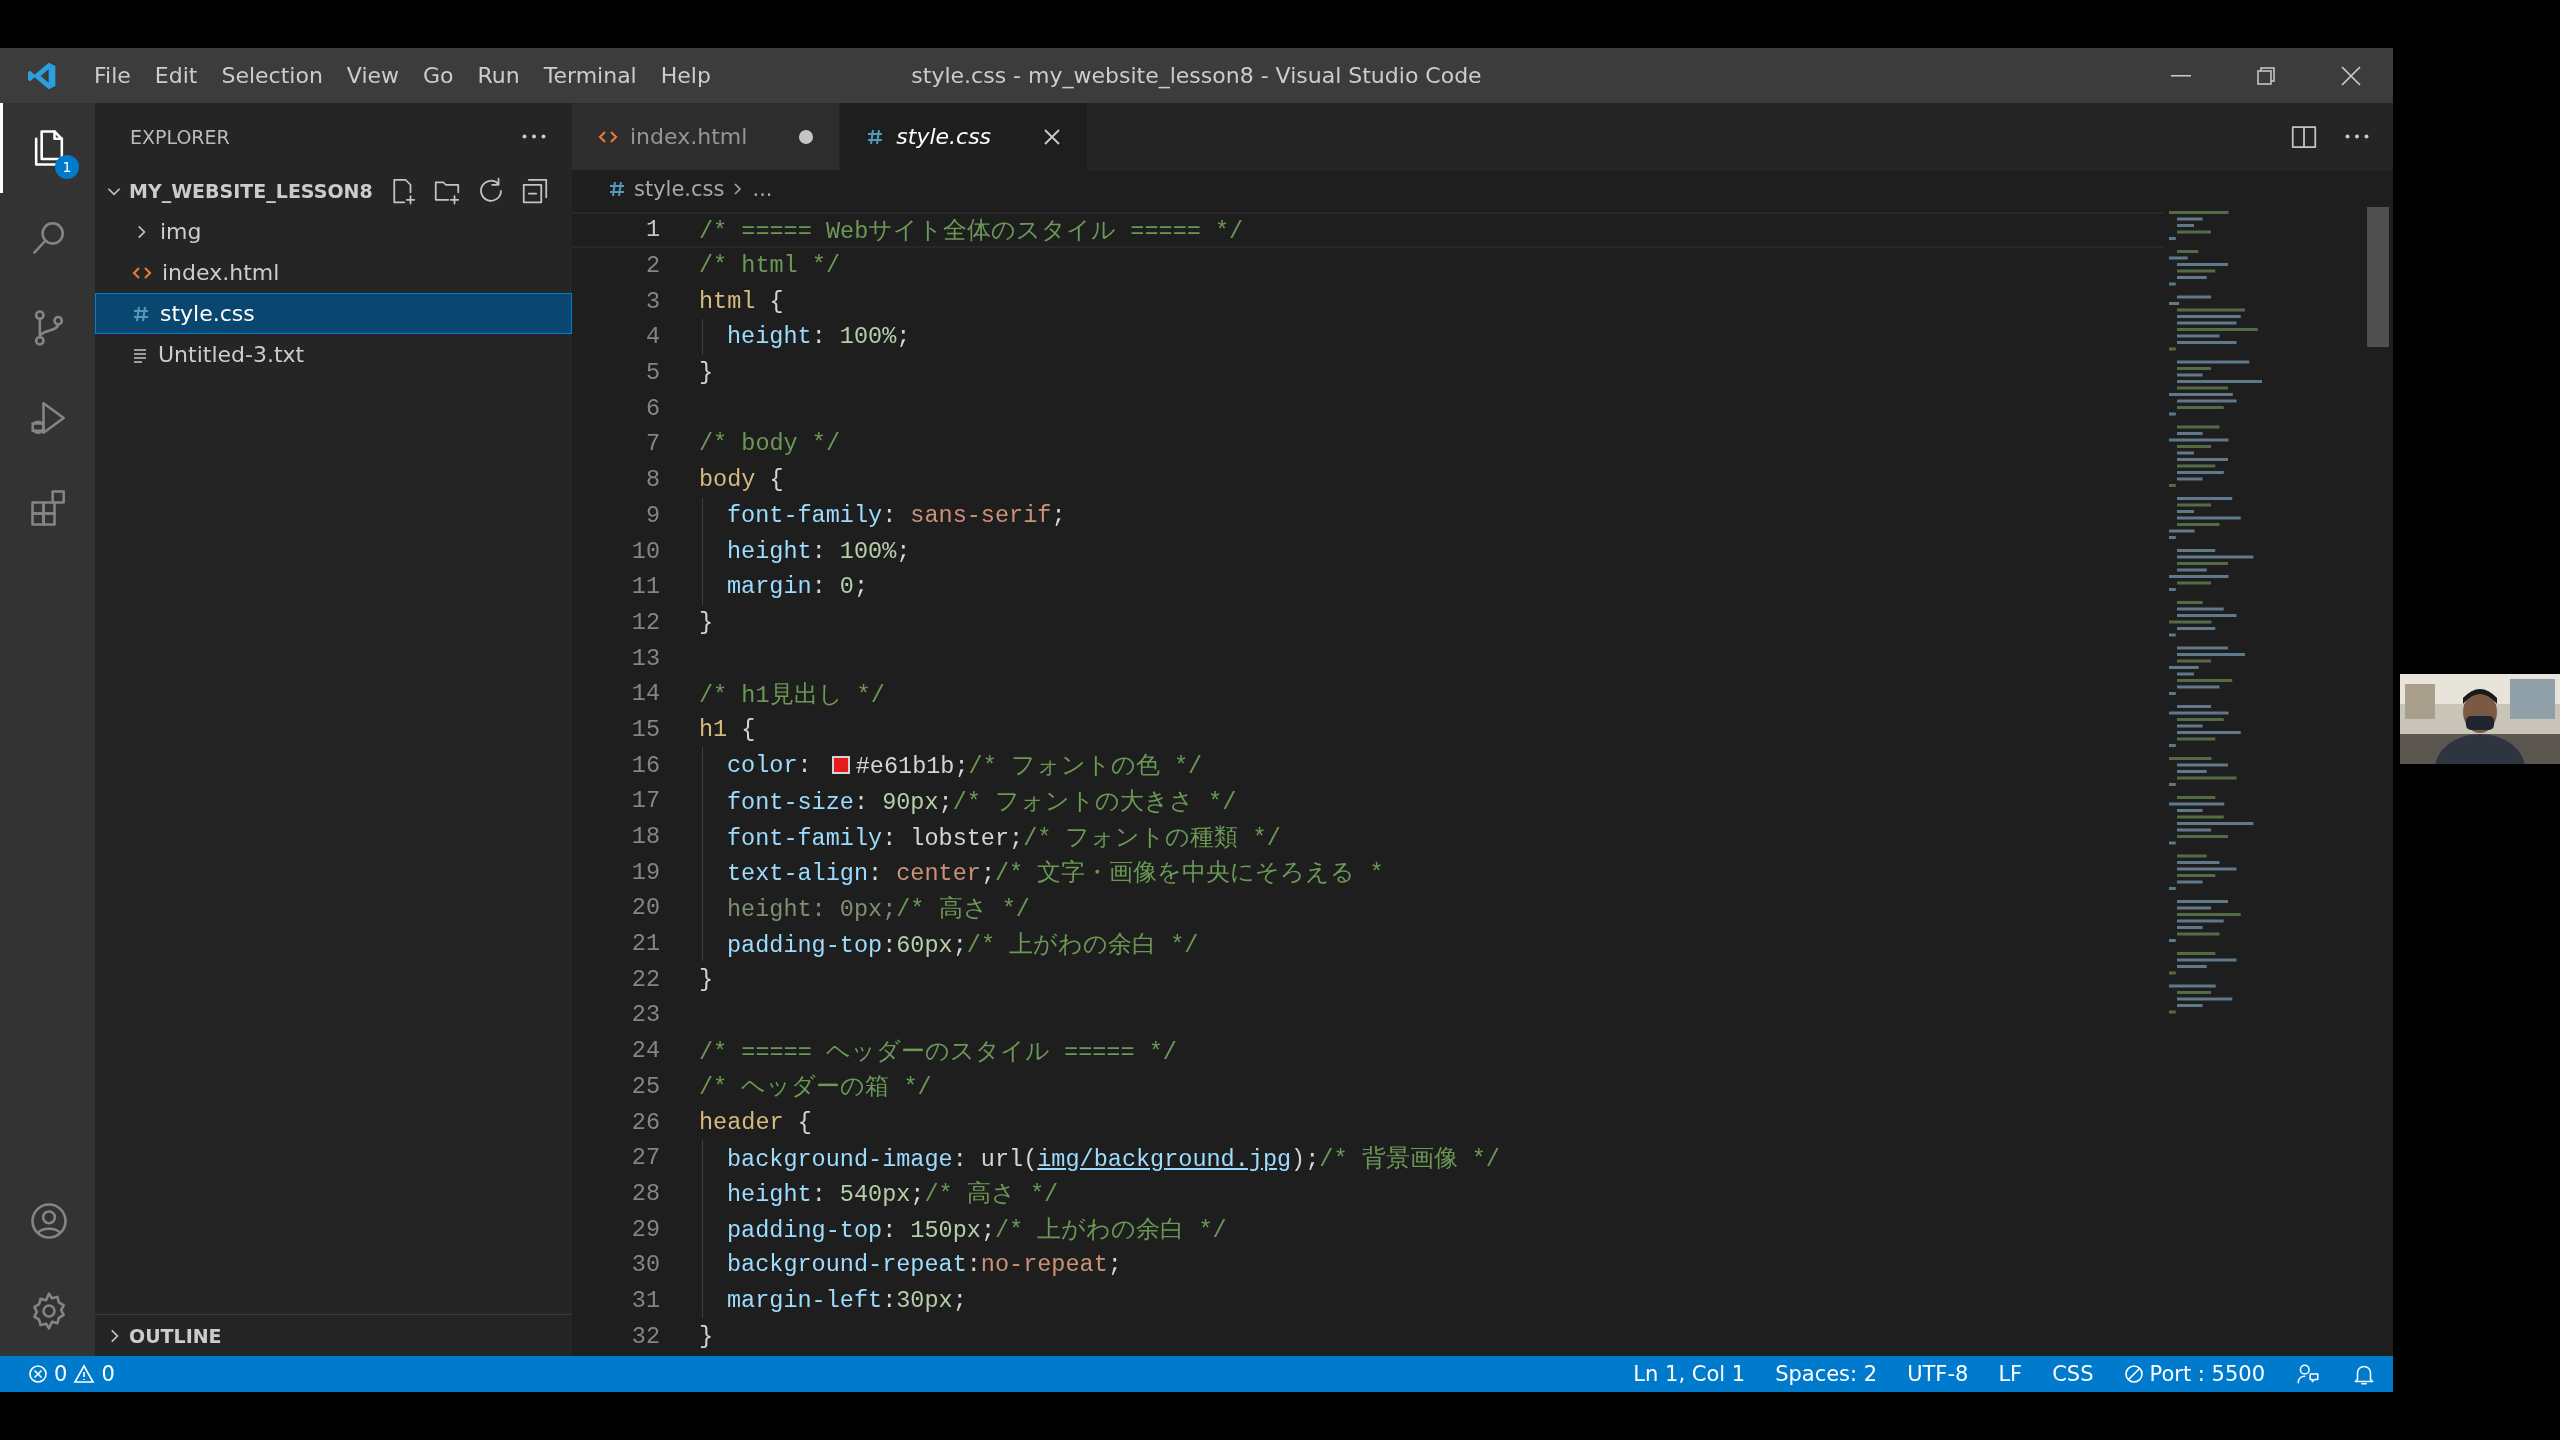 This screenshot has width=2560, height=1440. What do you see at coordinates (645, 729) in the screenshot?
I see `line-number: 15` at bounding box center [645, 729].